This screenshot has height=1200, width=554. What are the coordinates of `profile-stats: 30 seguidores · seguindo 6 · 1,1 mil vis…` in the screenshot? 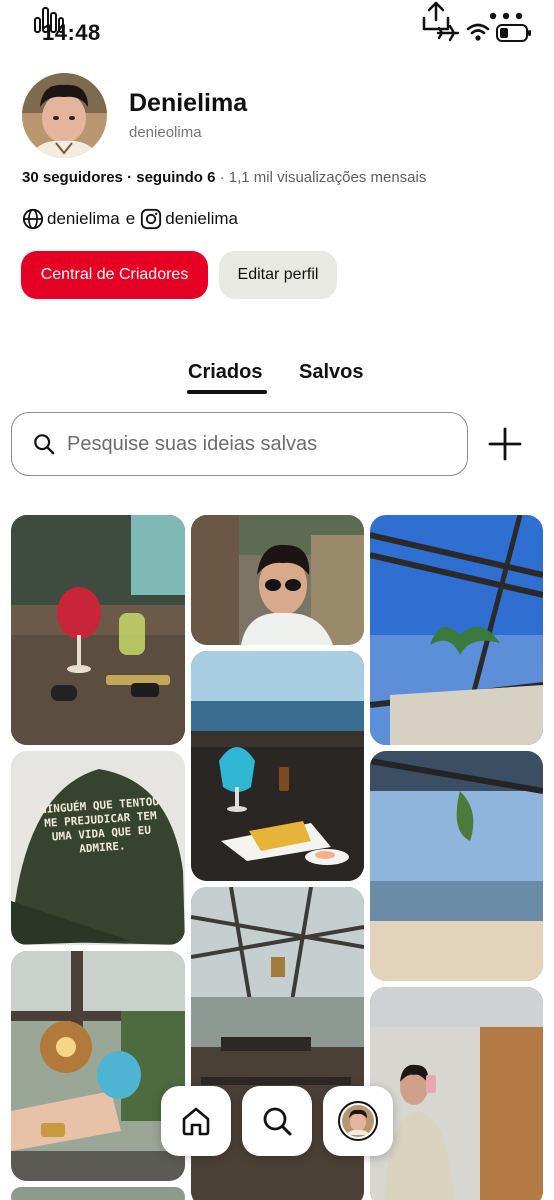 It's located at (224, 177).